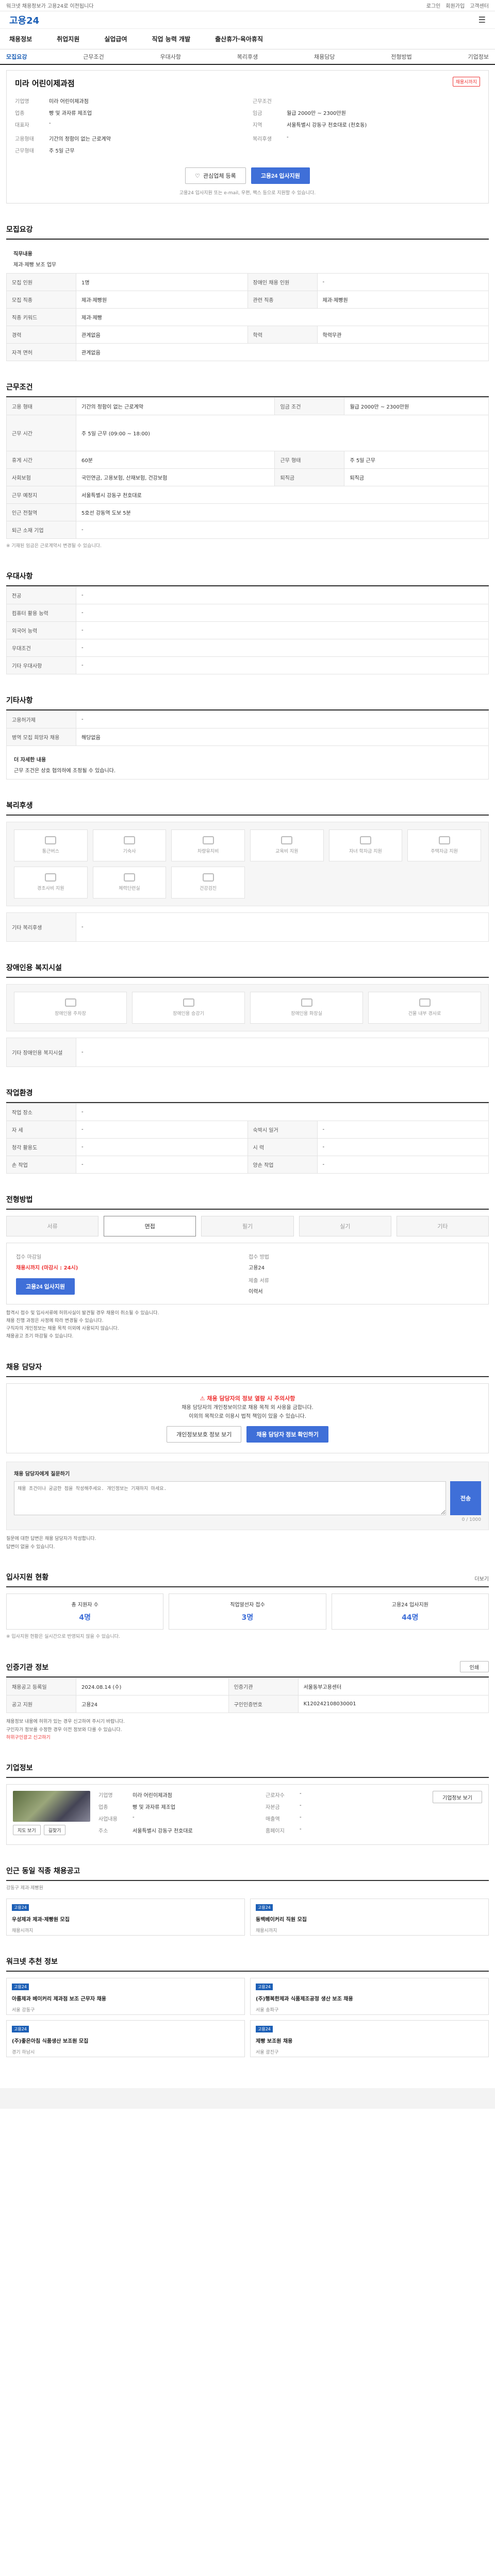 The width and height of the screenshot is (495, 2576). What do you see at coordinates (54, 1830) in the screenshot?
I see `route-button: 길찾기` at bounding box center [54, 1830].